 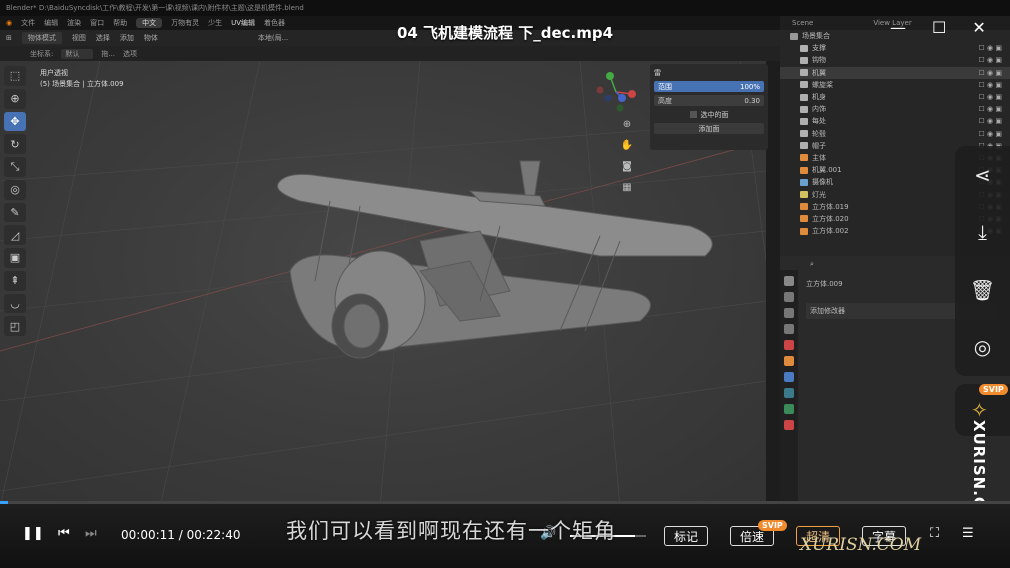 What do you see at coordinates (819, 194) in the screenshot?
I see `outliner-row-label: 灯光` at bounding box center [819, 194].